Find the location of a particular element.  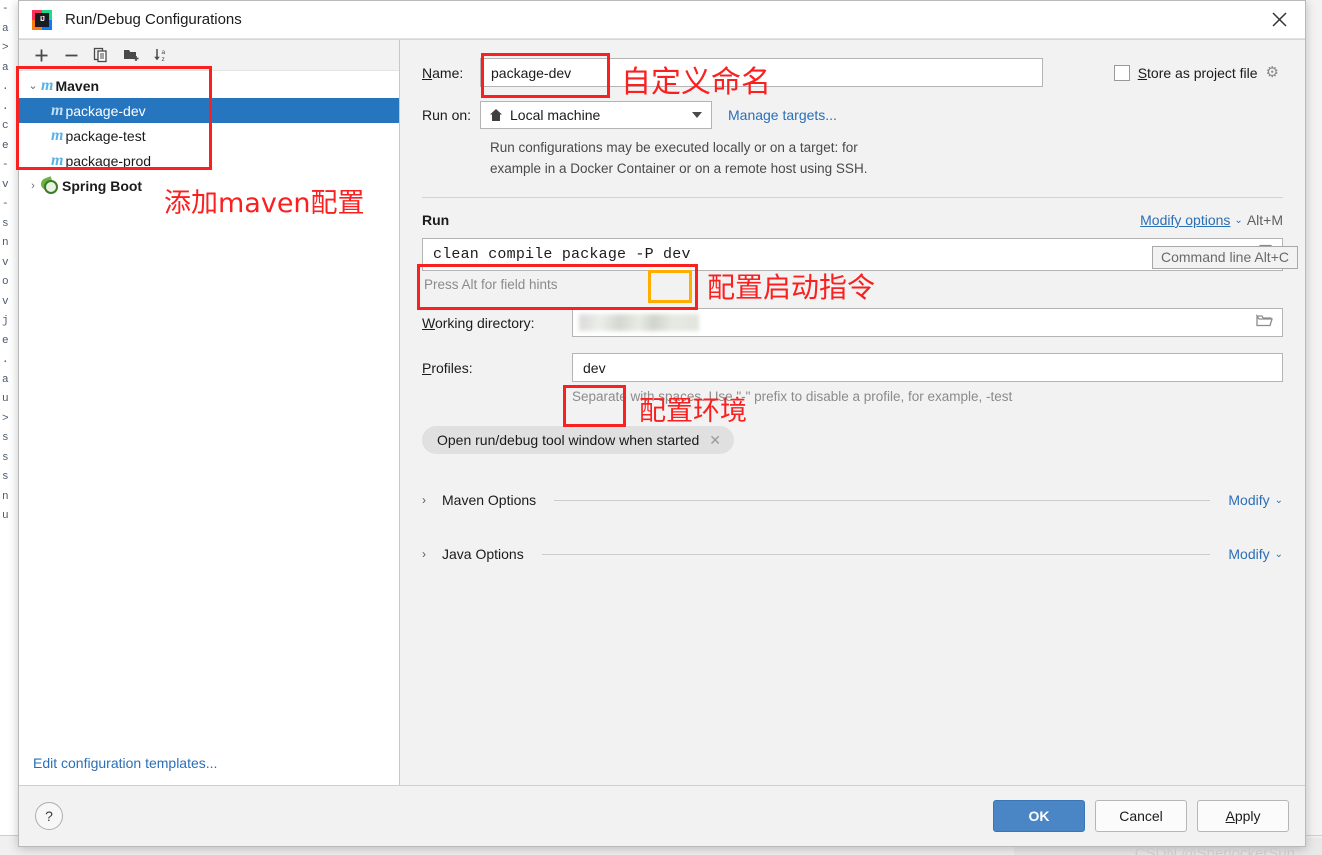

command-line-tooltip: Command line Alt+C is located at coordinates (1224, 257).